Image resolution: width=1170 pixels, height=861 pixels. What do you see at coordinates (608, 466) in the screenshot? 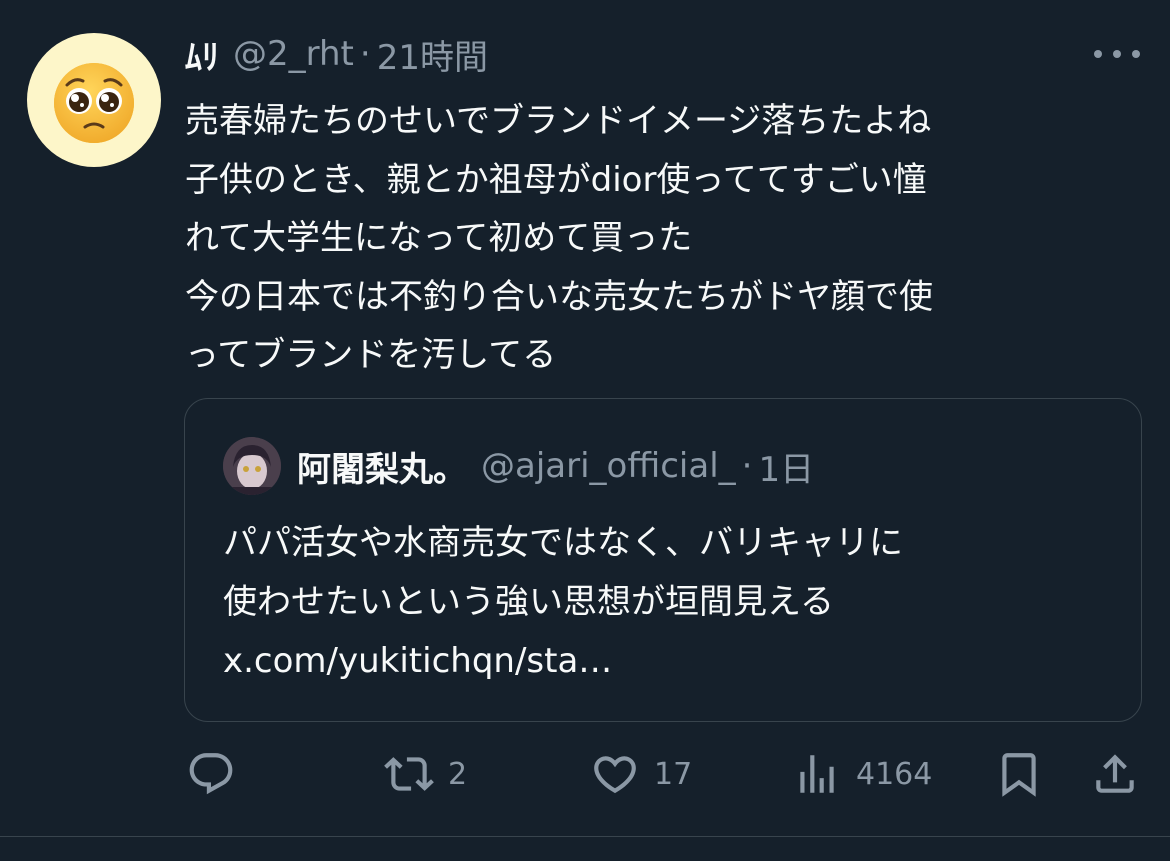
I see `quoted-author-handle: @ajari_official_` at bounding box center [608, 466].